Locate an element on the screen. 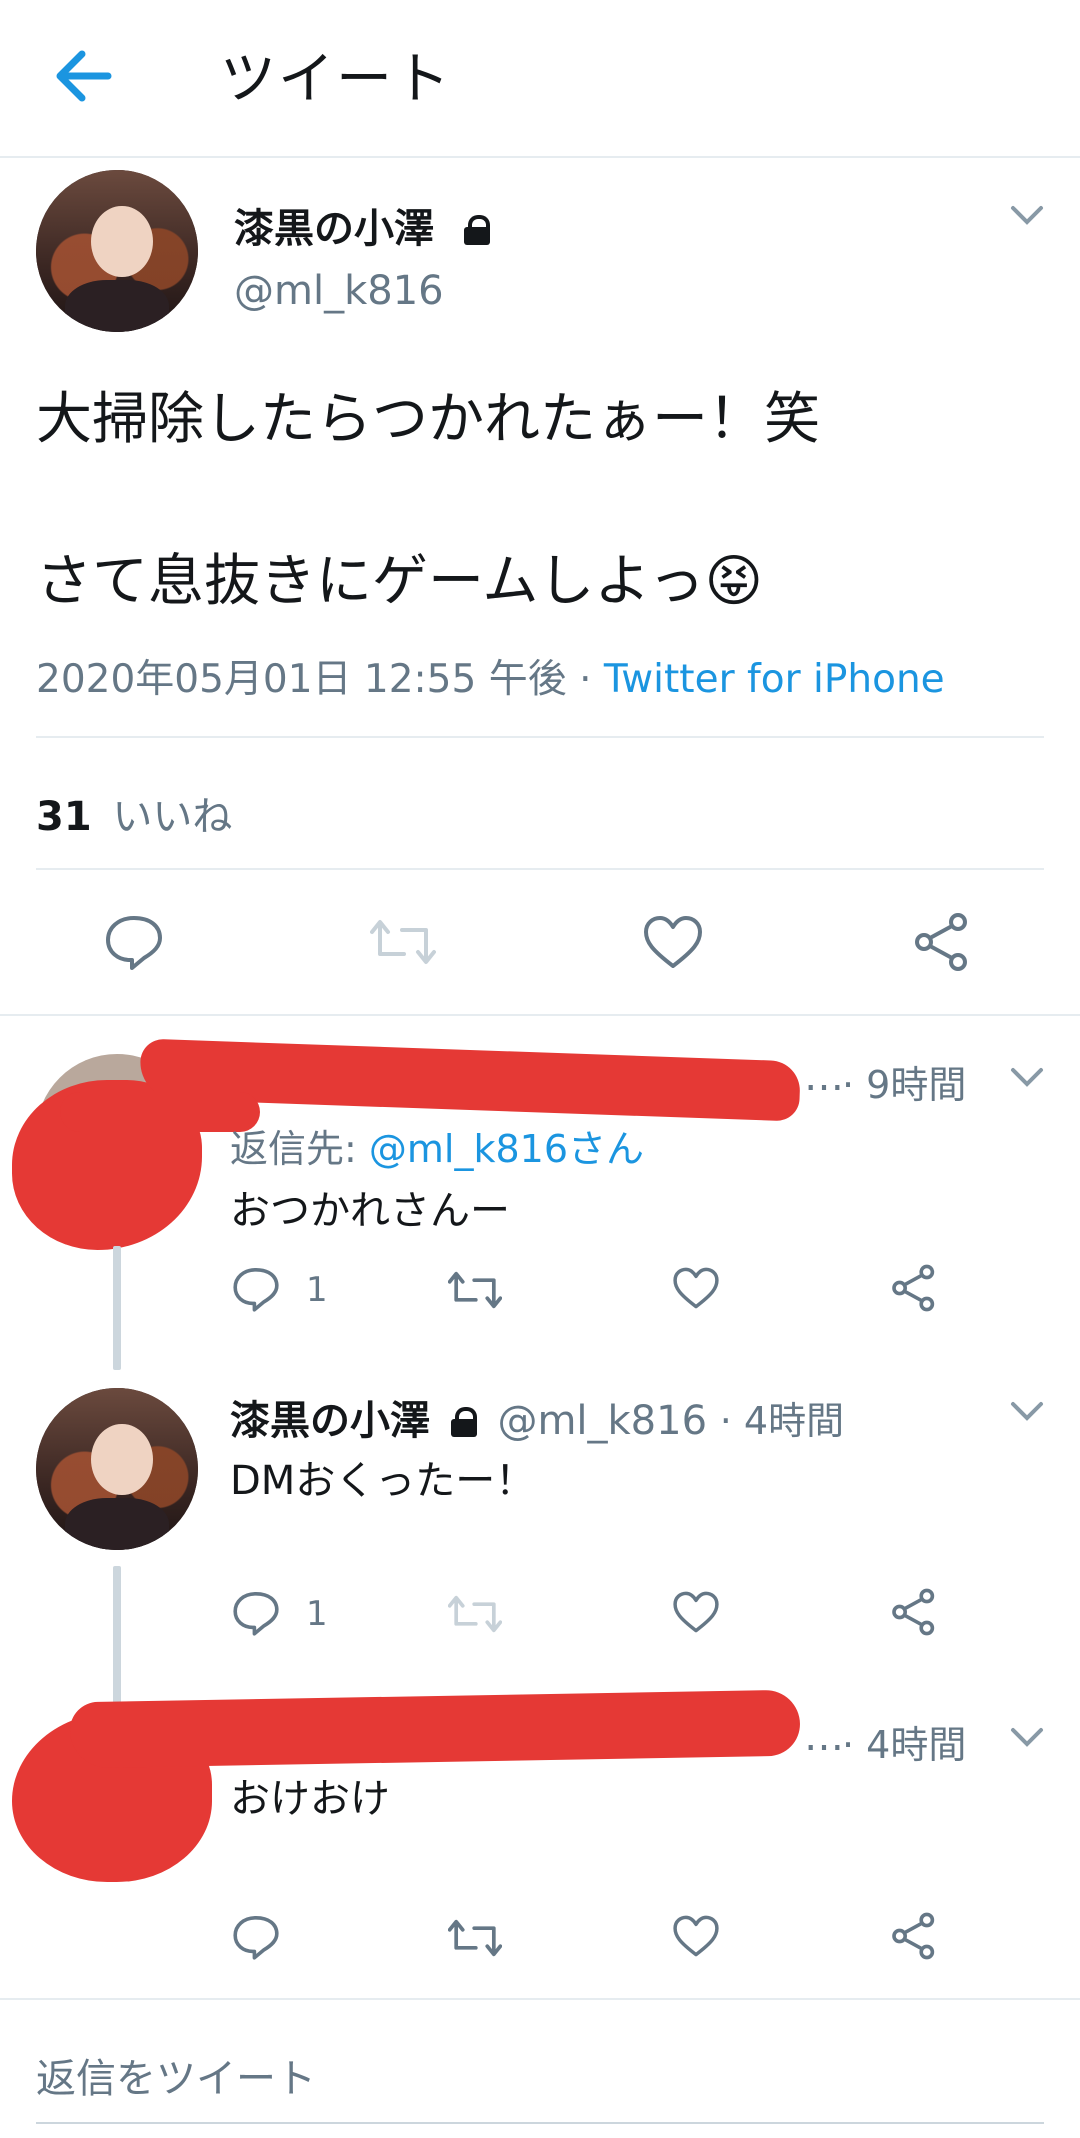 This screenshot has height=2138, width=1080. reply-header: 漆黒の小澤 @ml_k816 · 4時間 is located at coordinates (537, 1417).